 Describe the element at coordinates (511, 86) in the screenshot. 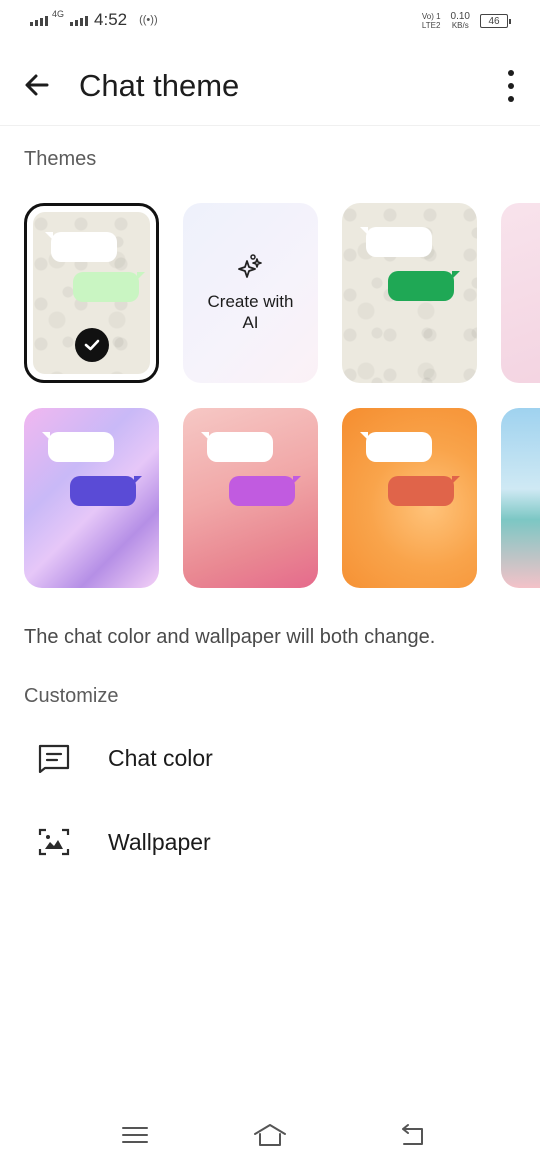

I see `more-vert-icon` at that location.